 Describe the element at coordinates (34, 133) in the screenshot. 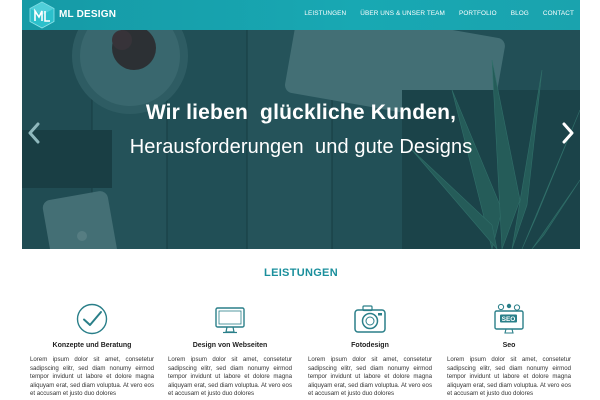

I see `chevron-left-icon` at that location.